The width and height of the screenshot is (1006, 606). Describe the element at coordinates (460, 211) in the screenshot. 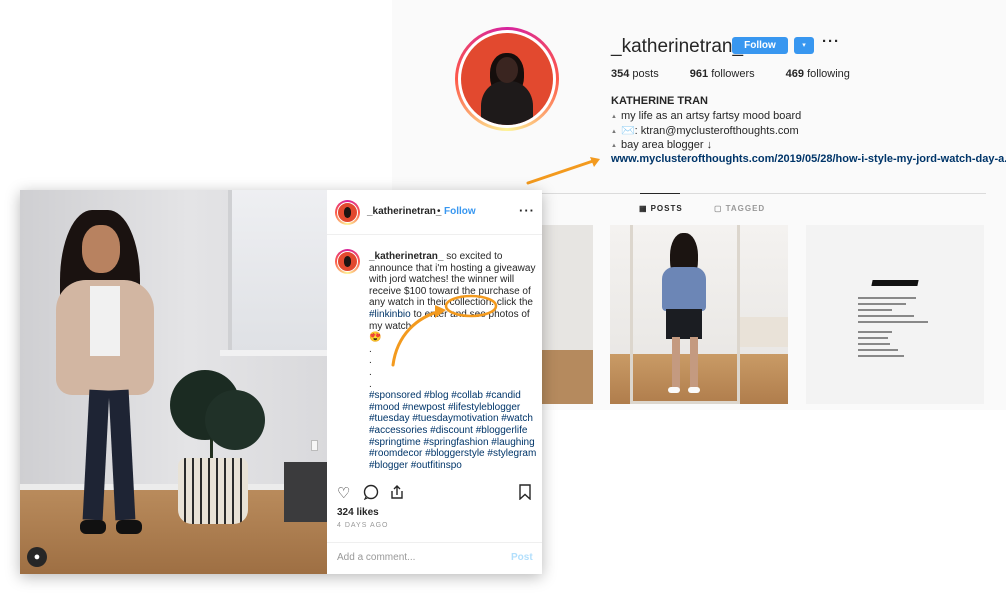

I see `post-follow-button: Follow` at that location.